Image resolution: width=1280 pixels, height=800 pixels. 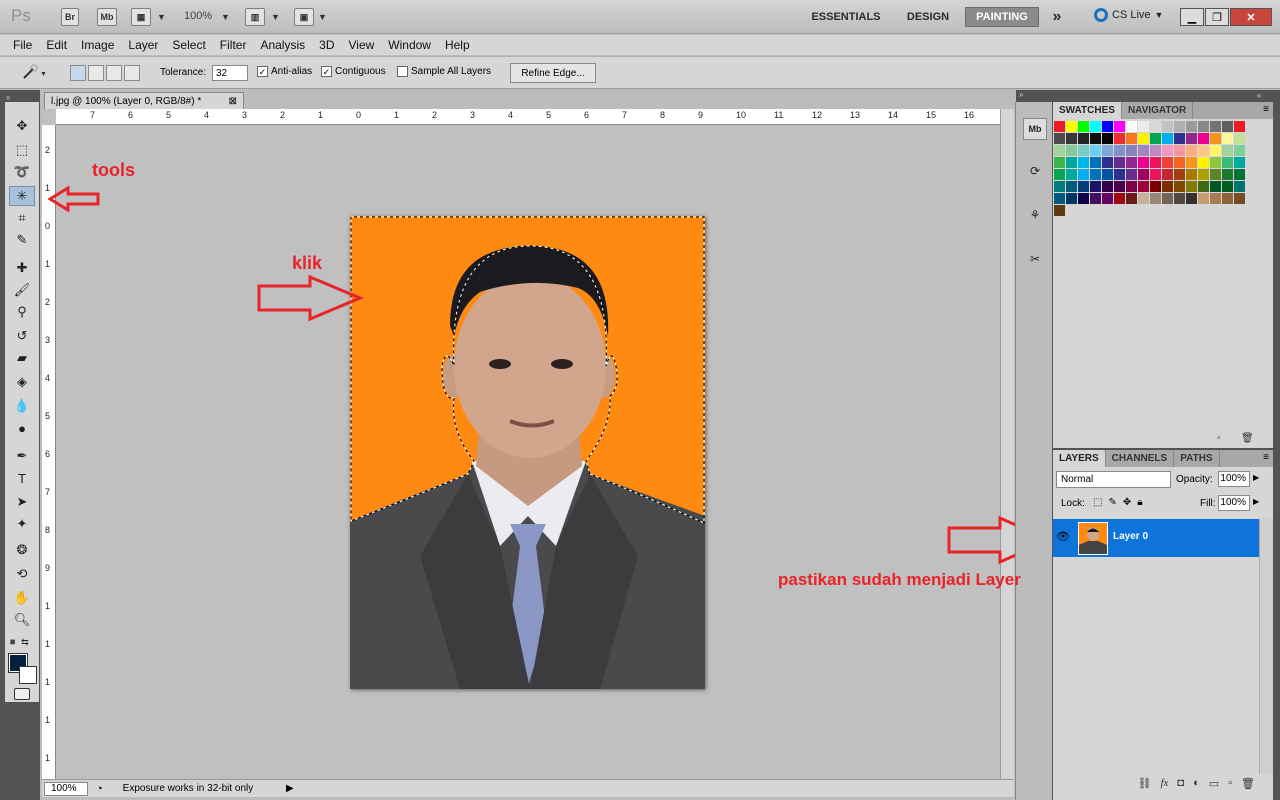 I want to click on panel-menu-icon: ≡, so click(x=1266, y=110).